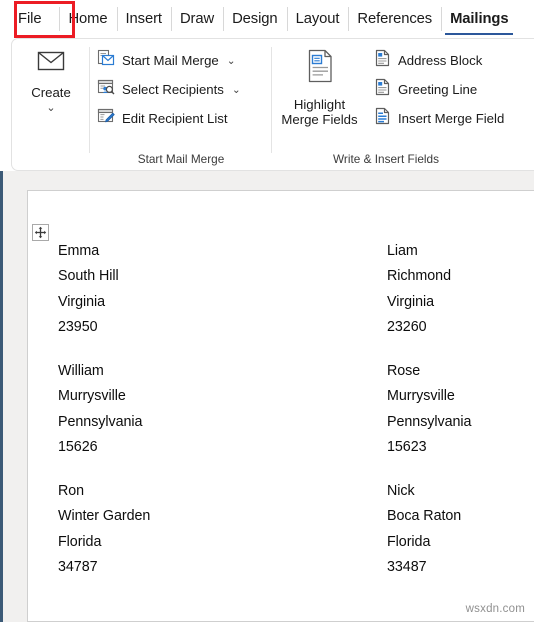 This screenshot has height=622, width=534. I want to click on address-block-button: Address Block, so click(438, 60).